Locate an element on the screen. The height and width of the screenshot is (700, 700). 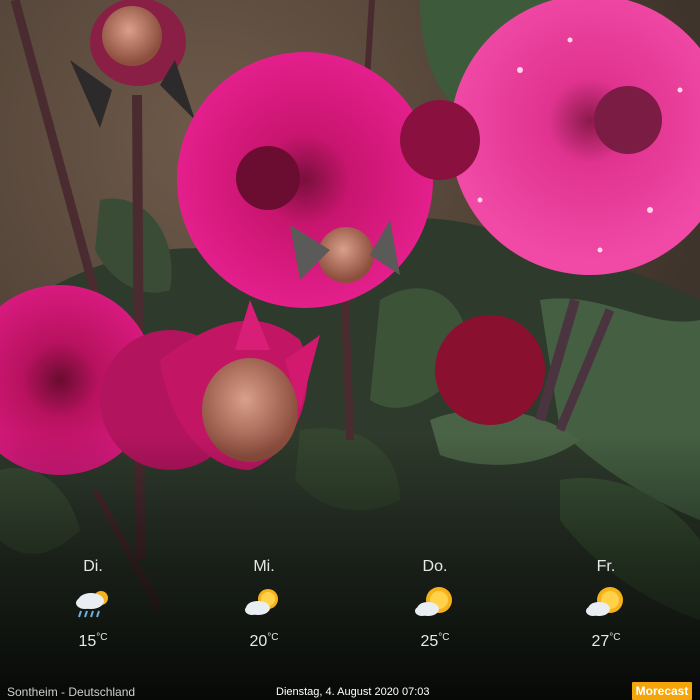
forecast-temperature: 25°C is located at coordinates (435, 641).